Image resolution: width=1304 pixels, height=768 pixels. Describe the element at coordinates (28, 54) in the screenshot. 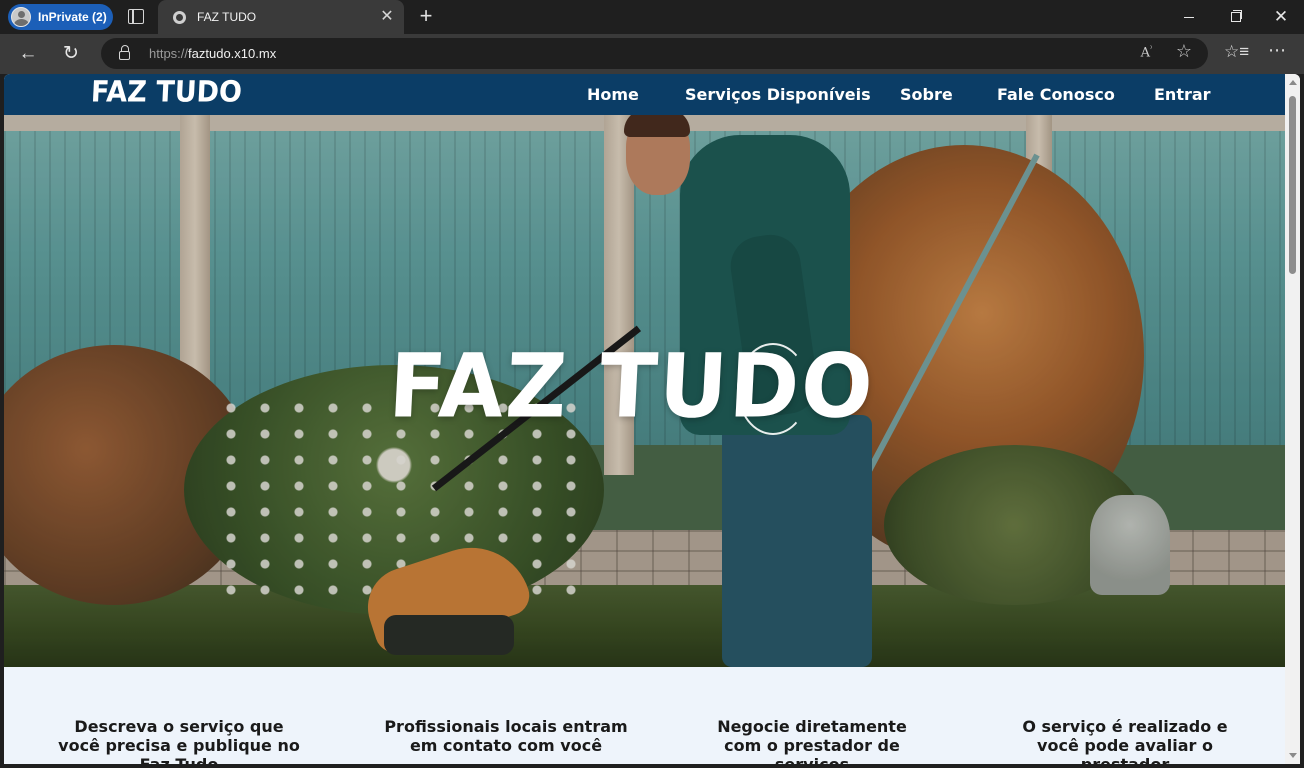

I see `back-arrow-icon: ←` at that location.